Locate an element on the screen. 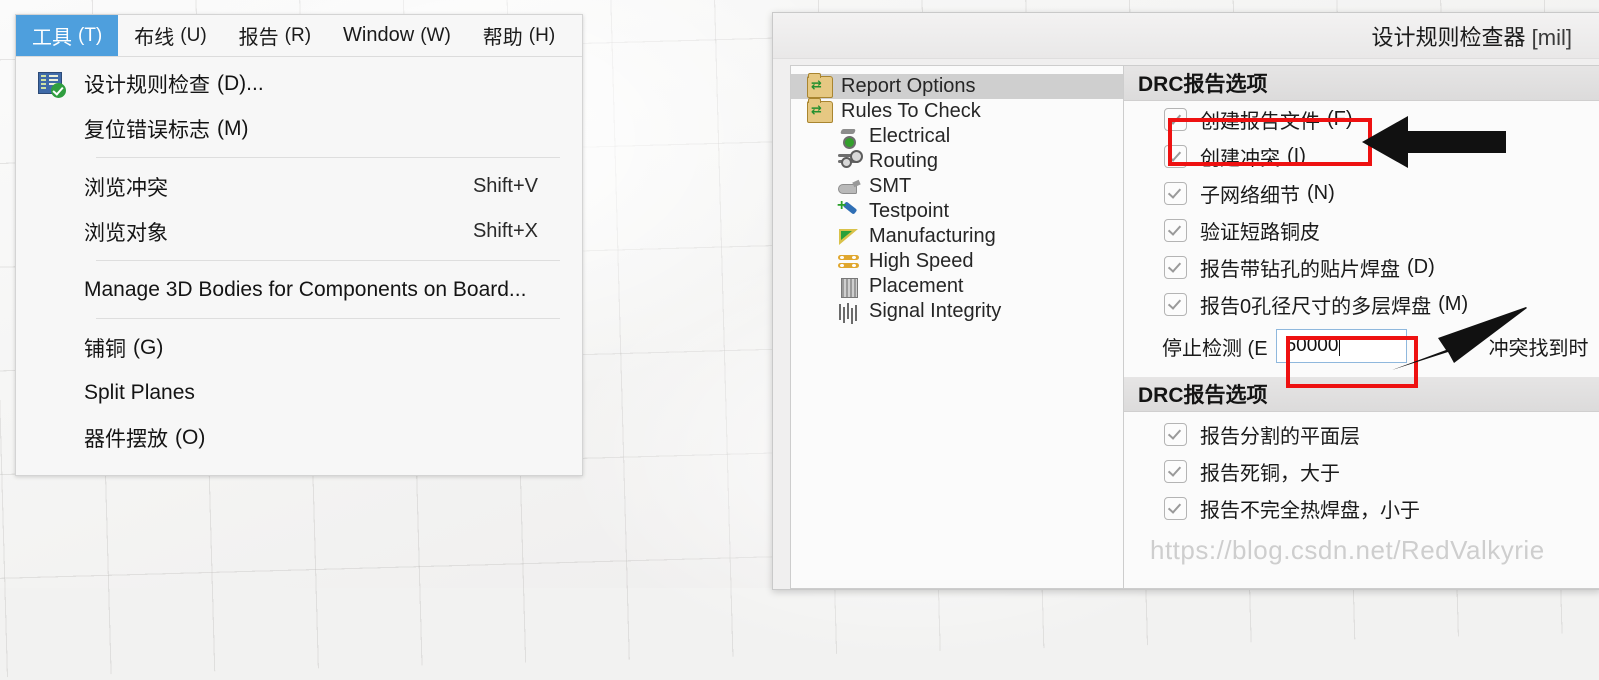  menu-tab-tools-label: 工具 is located at coordinates (52, 38).